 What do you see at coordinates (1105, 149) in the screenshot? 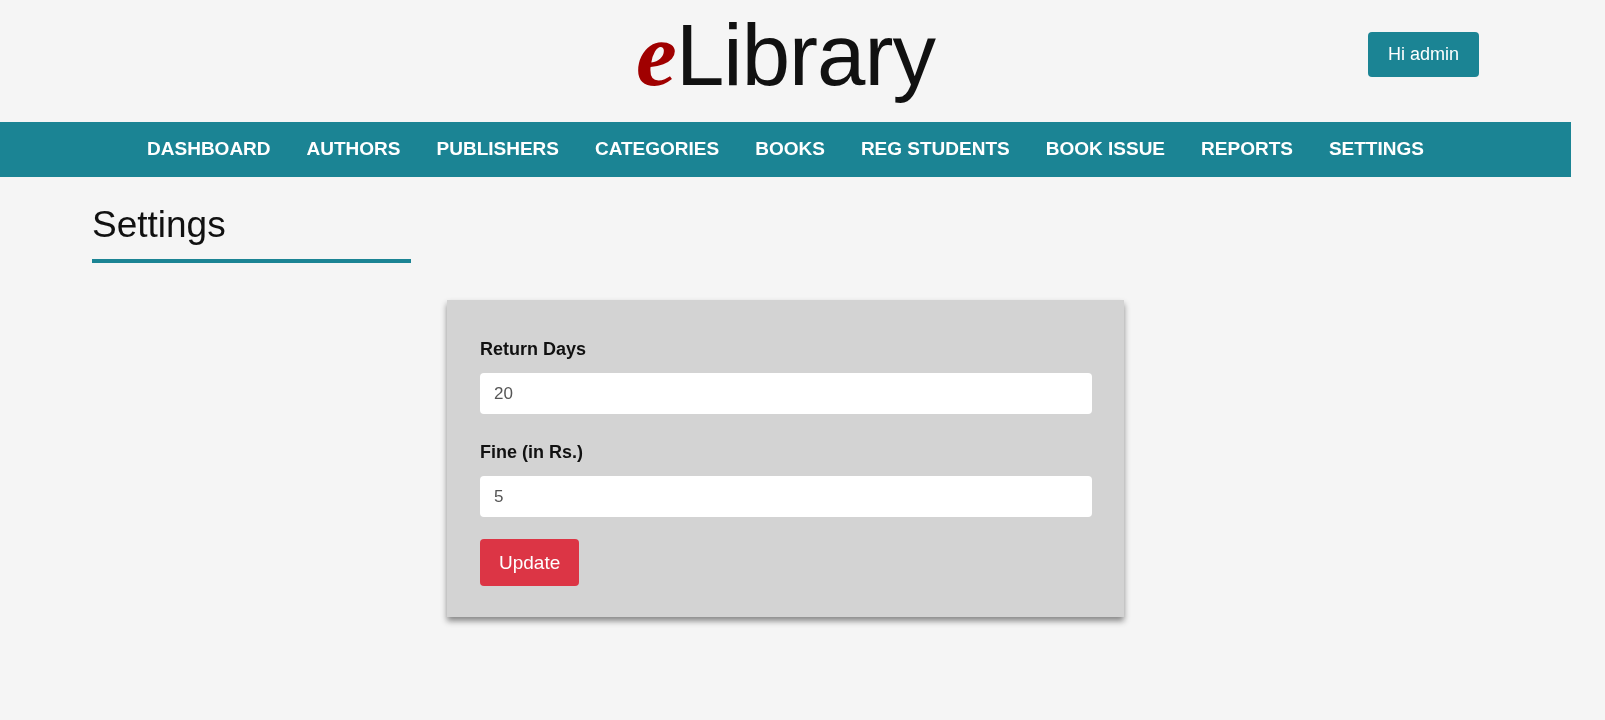
I see `nav-link: BOOK ISSUE` at bounding box center [1105, 149].